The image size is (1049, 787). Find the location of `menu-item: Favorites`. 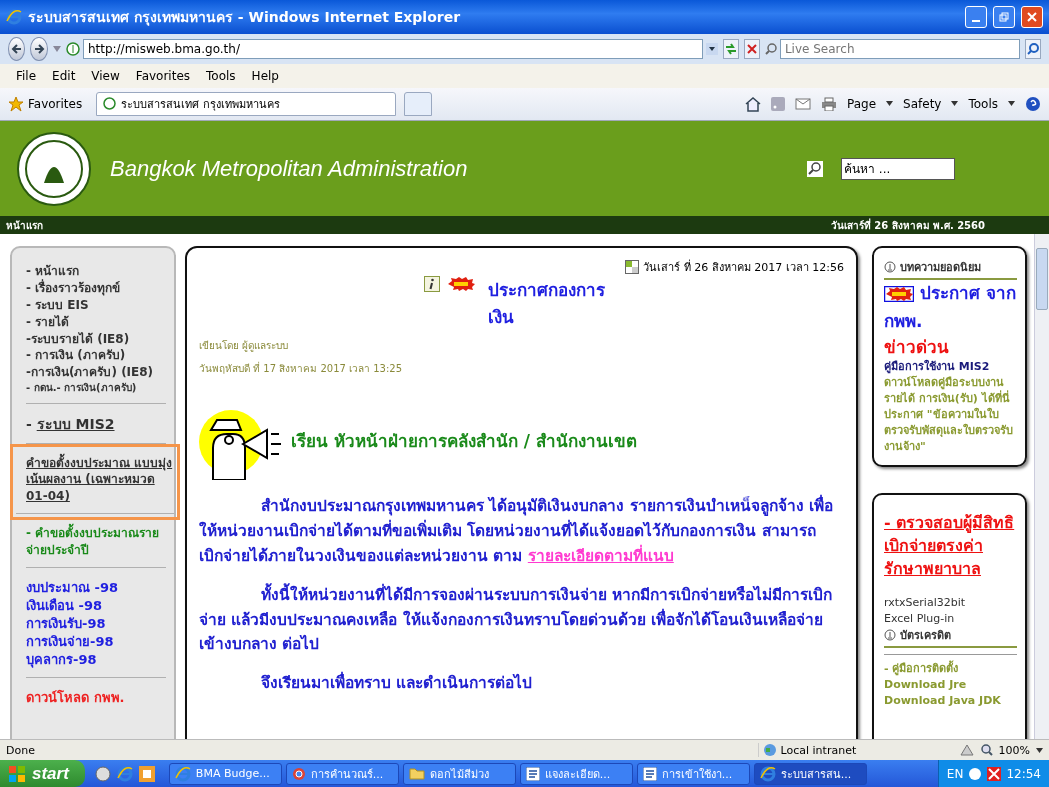

menu-item: Favorites is located at coordinates (163, 75).